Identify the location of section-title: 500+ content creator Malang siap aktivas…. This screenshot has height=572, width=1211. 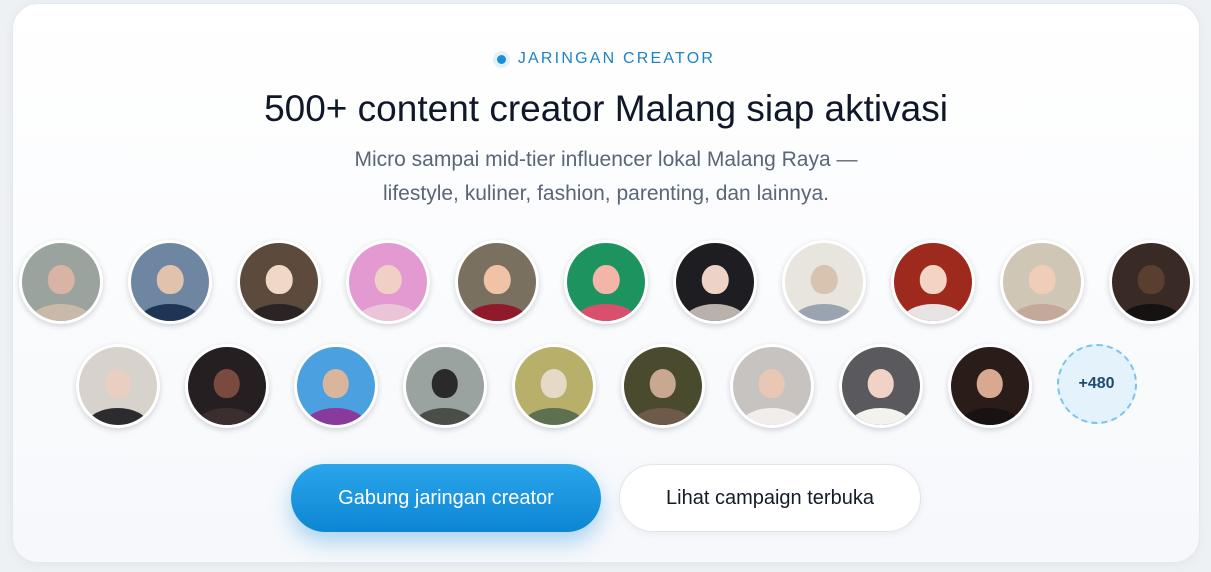
(606, 108).